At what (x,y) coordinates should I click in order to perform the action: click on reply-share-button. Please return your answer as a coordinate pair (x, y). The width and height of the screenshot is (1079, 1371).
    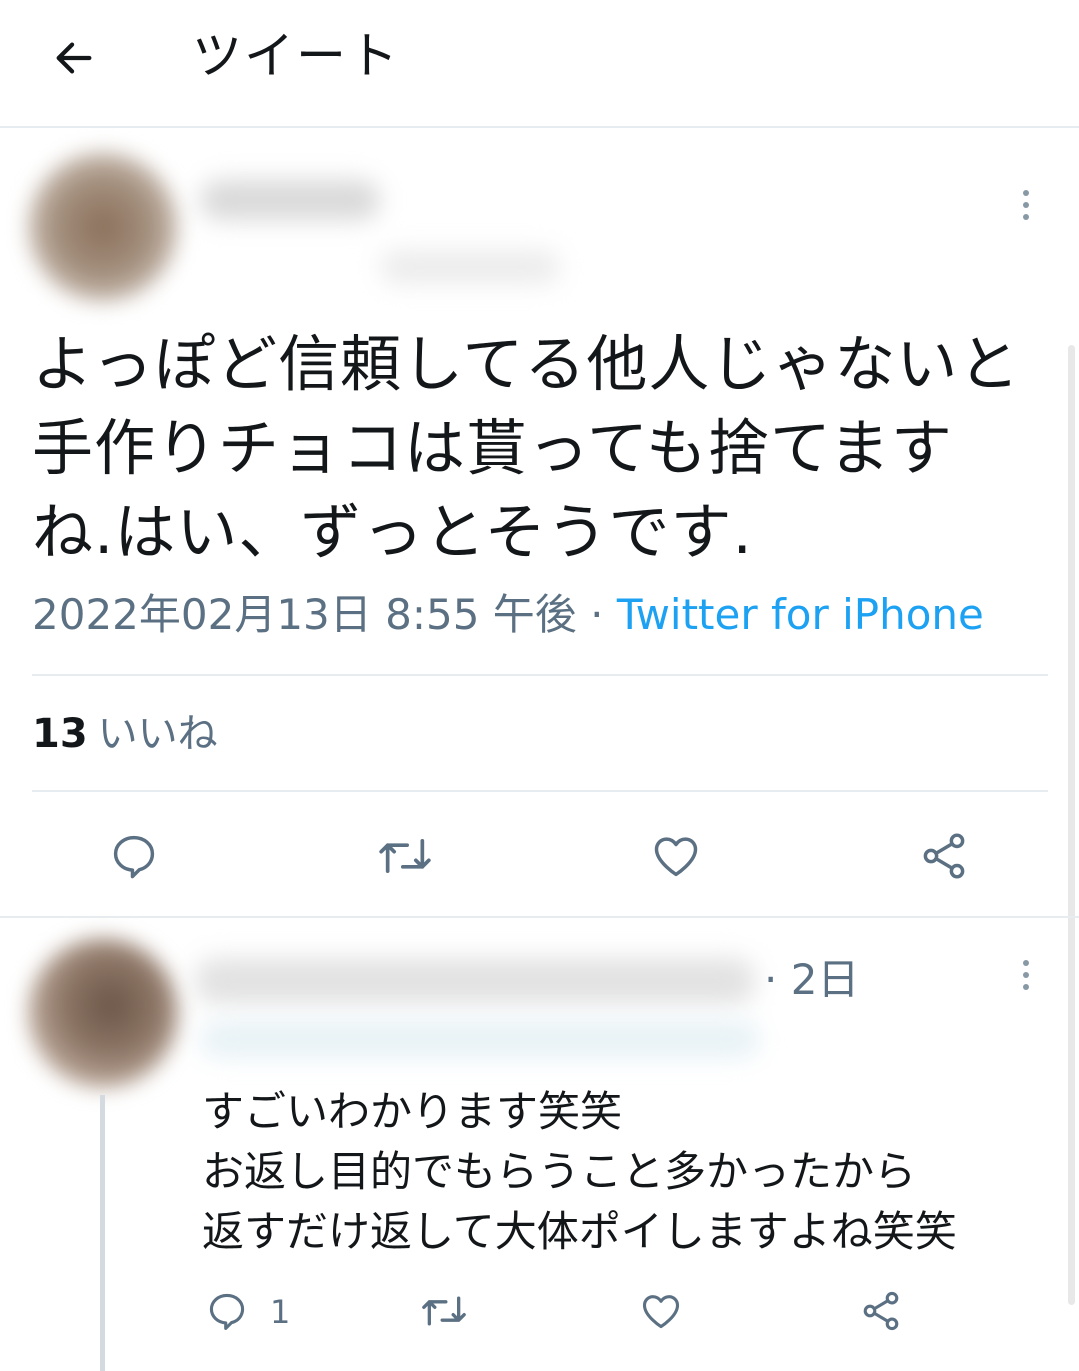
    Looking at the image, I should click on (881, 1311).